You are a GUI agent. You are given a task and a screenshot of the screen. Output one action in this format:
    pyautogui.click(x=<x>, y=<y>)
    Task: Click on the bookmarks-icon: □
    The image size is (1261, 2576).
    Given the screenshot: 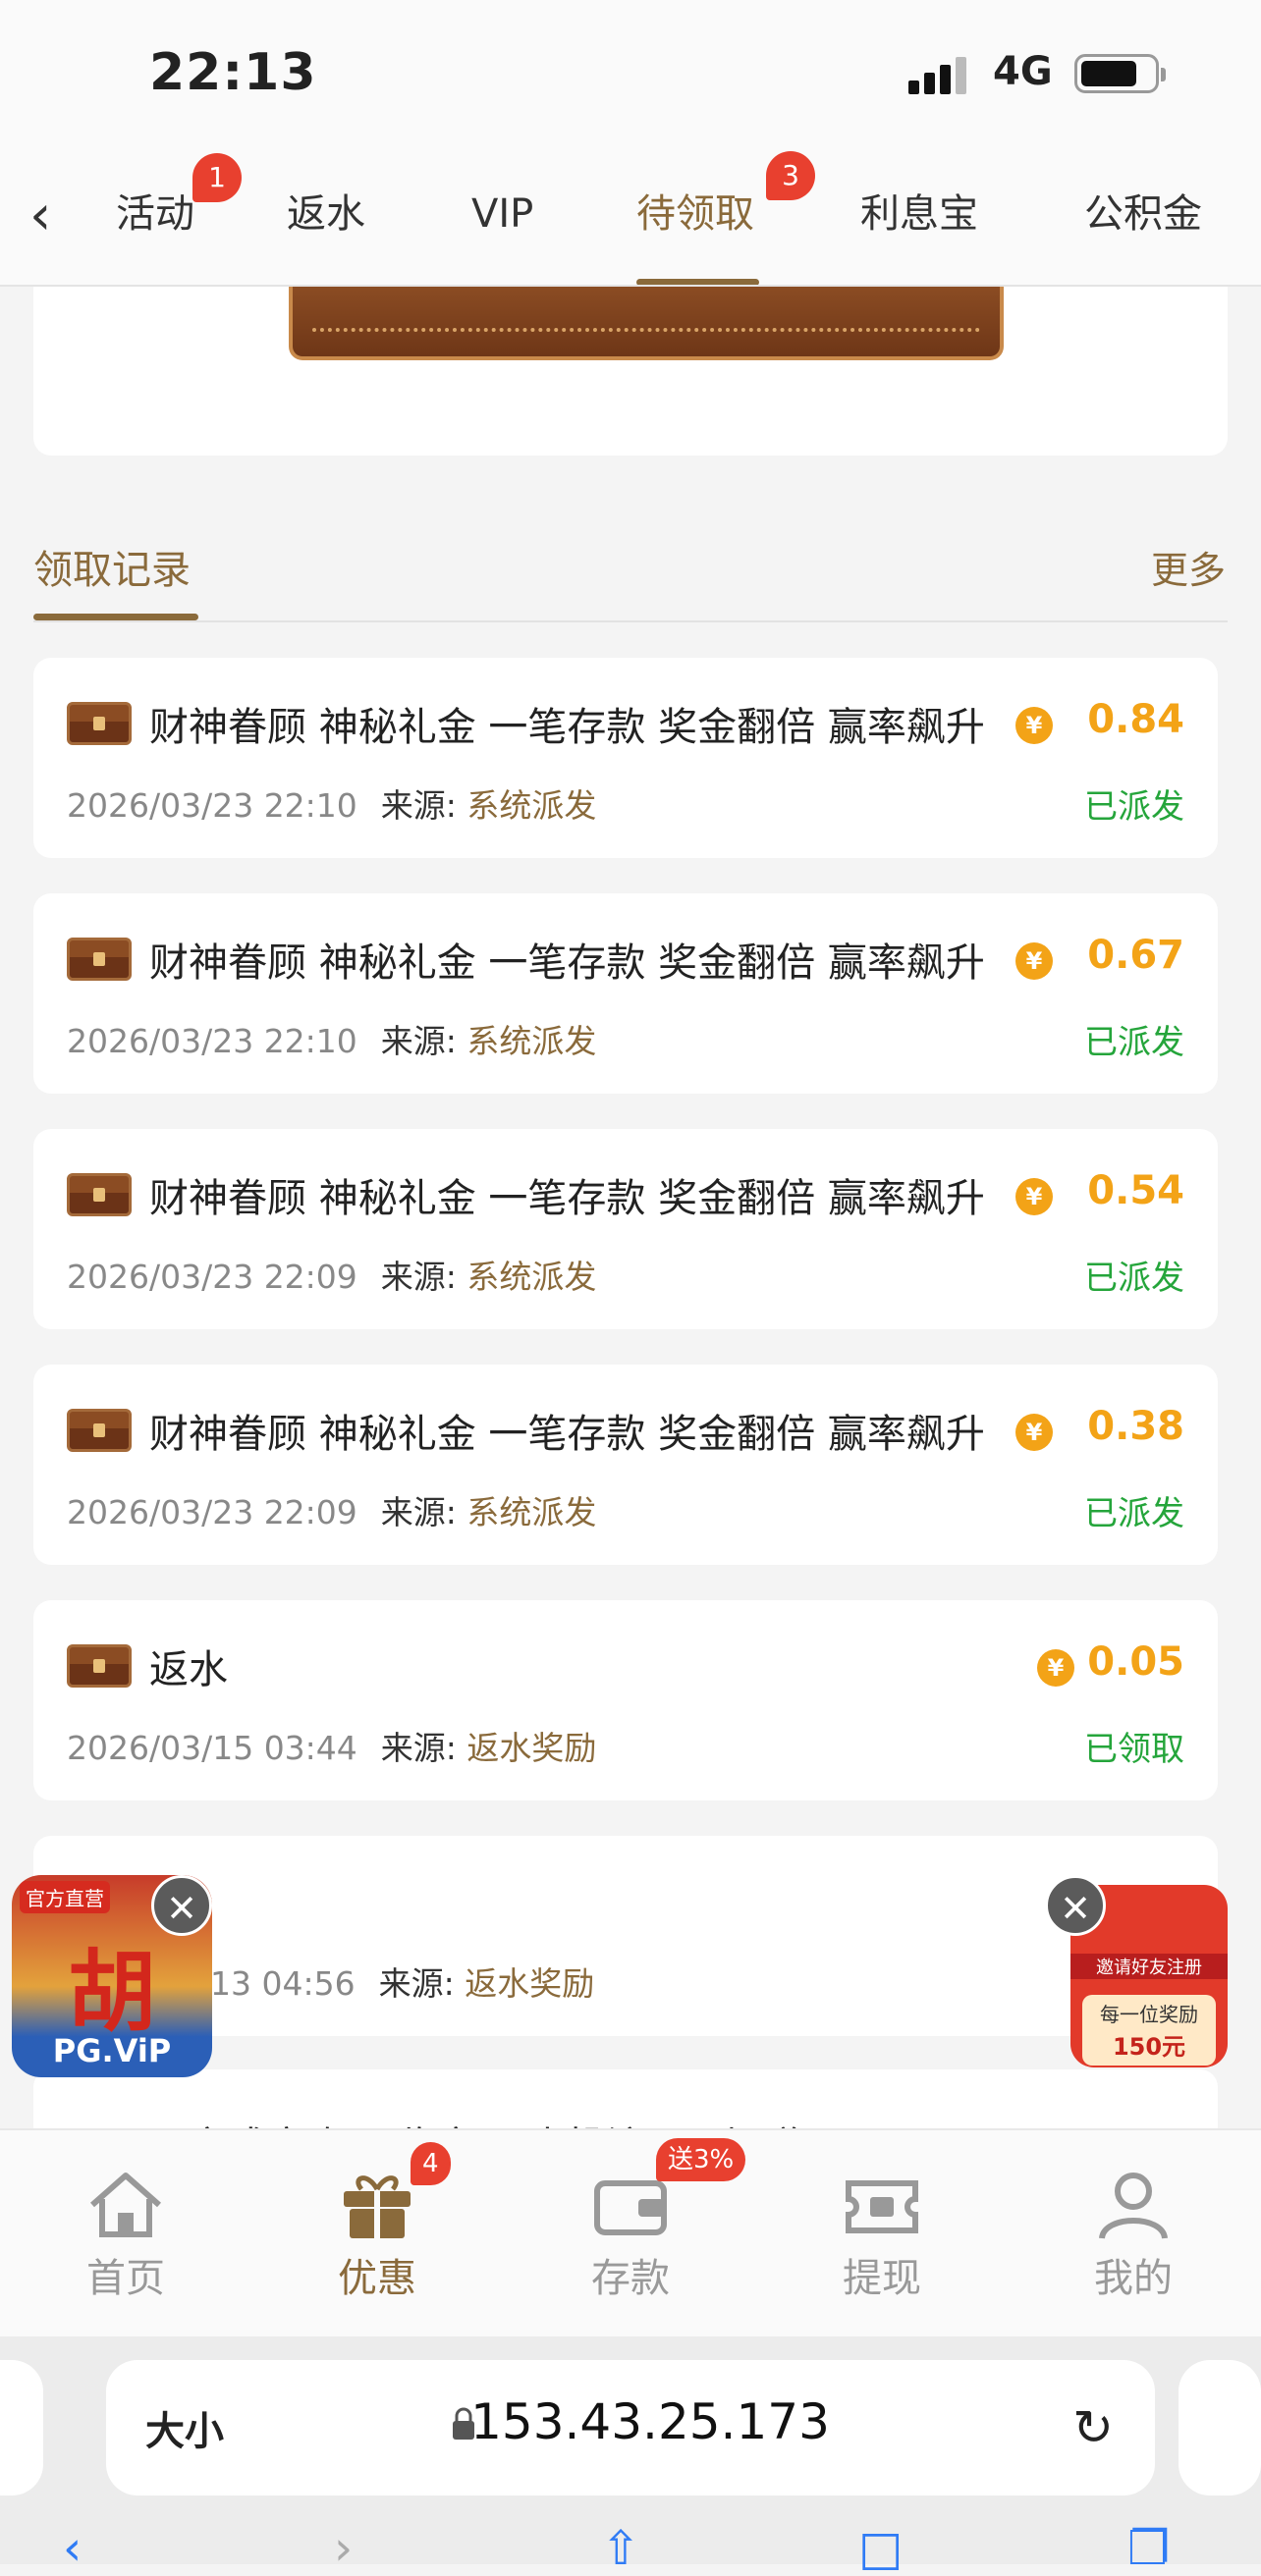 What is the action you would take?
    pyautogui.click(x=880, y=2548)
    